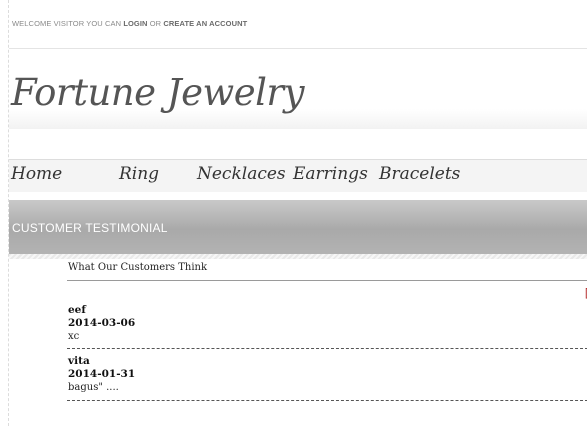 Image resolution: width=587 pixels, height=426 pixels. I want to click on heading-rule, so click(327, 280).